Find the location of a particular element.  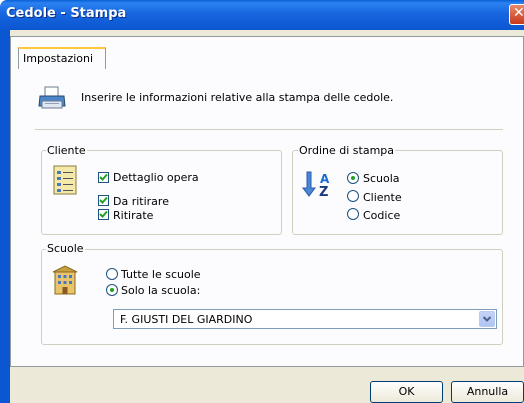

cliente-group is located at coordinates (161, 192).